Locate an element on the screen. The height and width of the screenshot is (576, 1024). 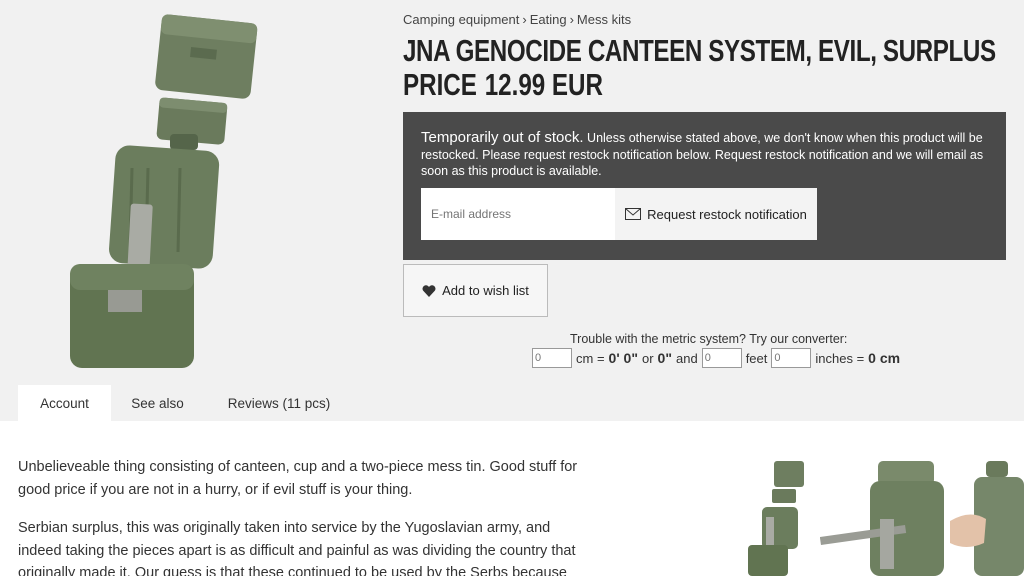
cm-result: 0 cm is located at coordinates (884, 358).